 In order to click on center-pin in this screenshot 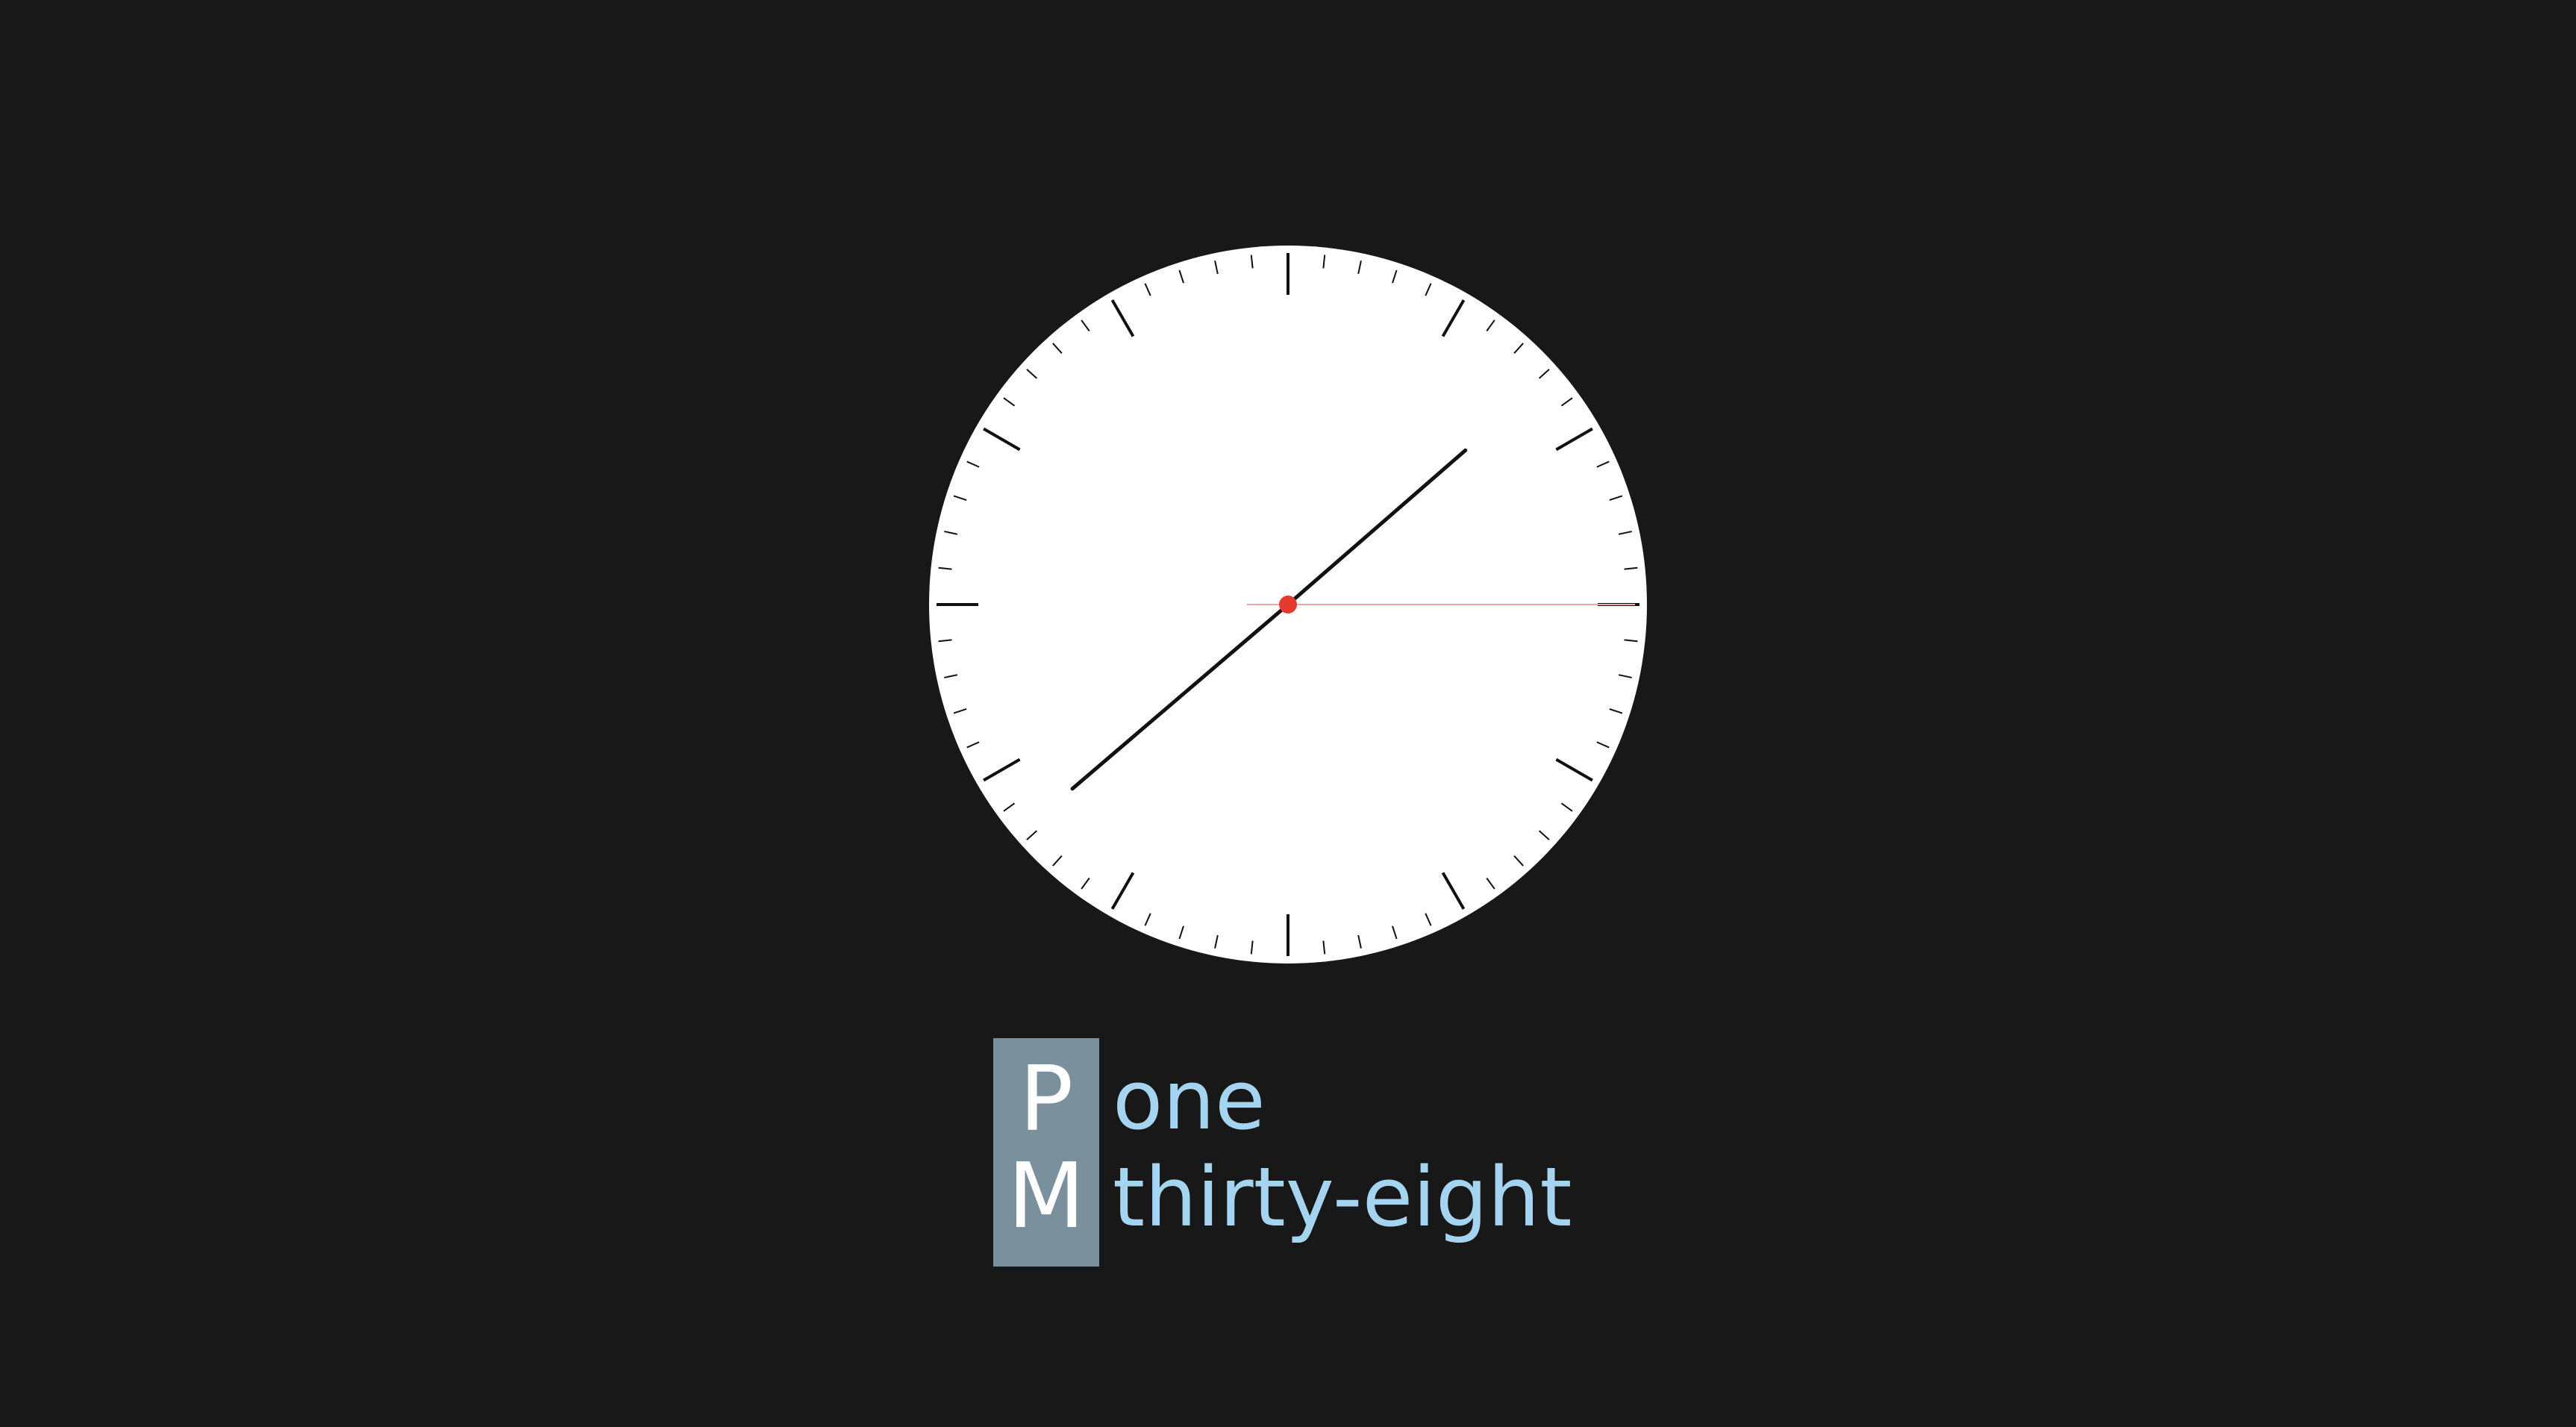, I will do `click(1288, 604)`.